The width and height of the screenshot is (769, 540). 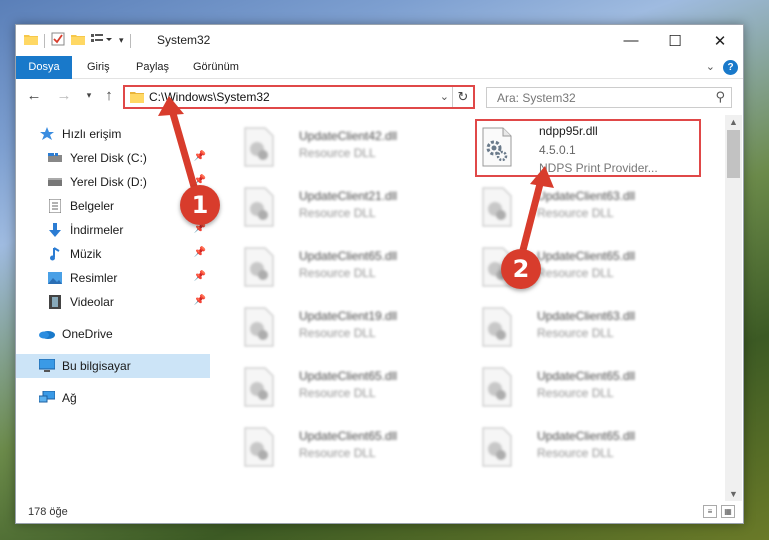 I want to click on sidebar-item-quick-access: Hızlı erişim, so click(x=124, y=134).